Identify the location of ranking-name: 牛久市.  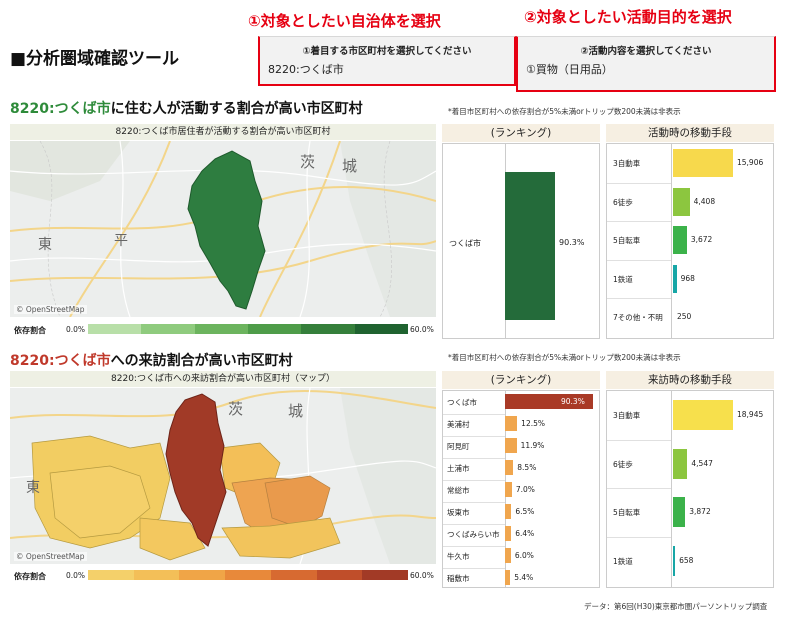
(458, 556).